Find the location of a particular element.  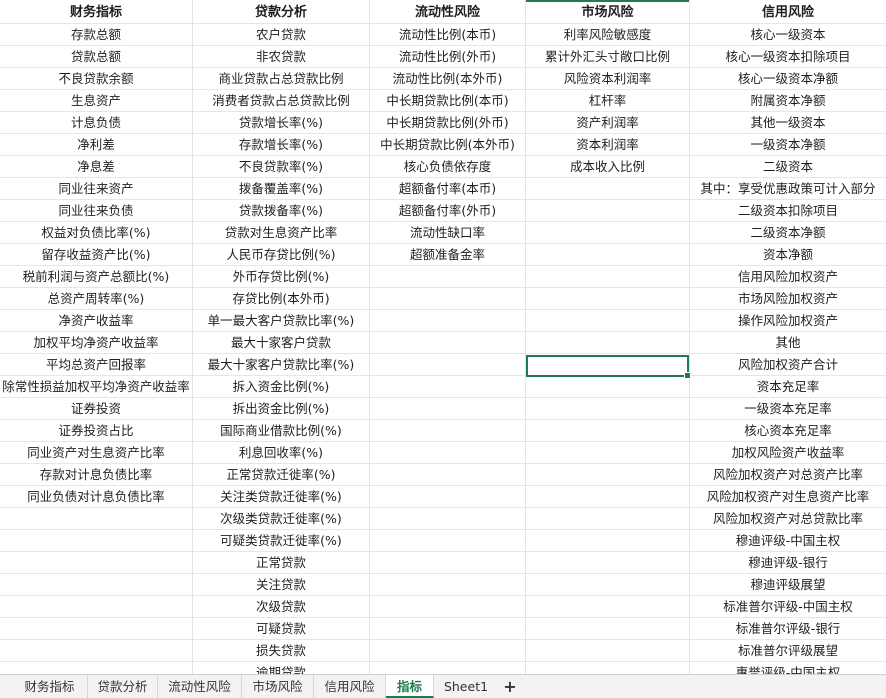

table-cell: 不良贷款率(%) is located at coordinates (281, 167).